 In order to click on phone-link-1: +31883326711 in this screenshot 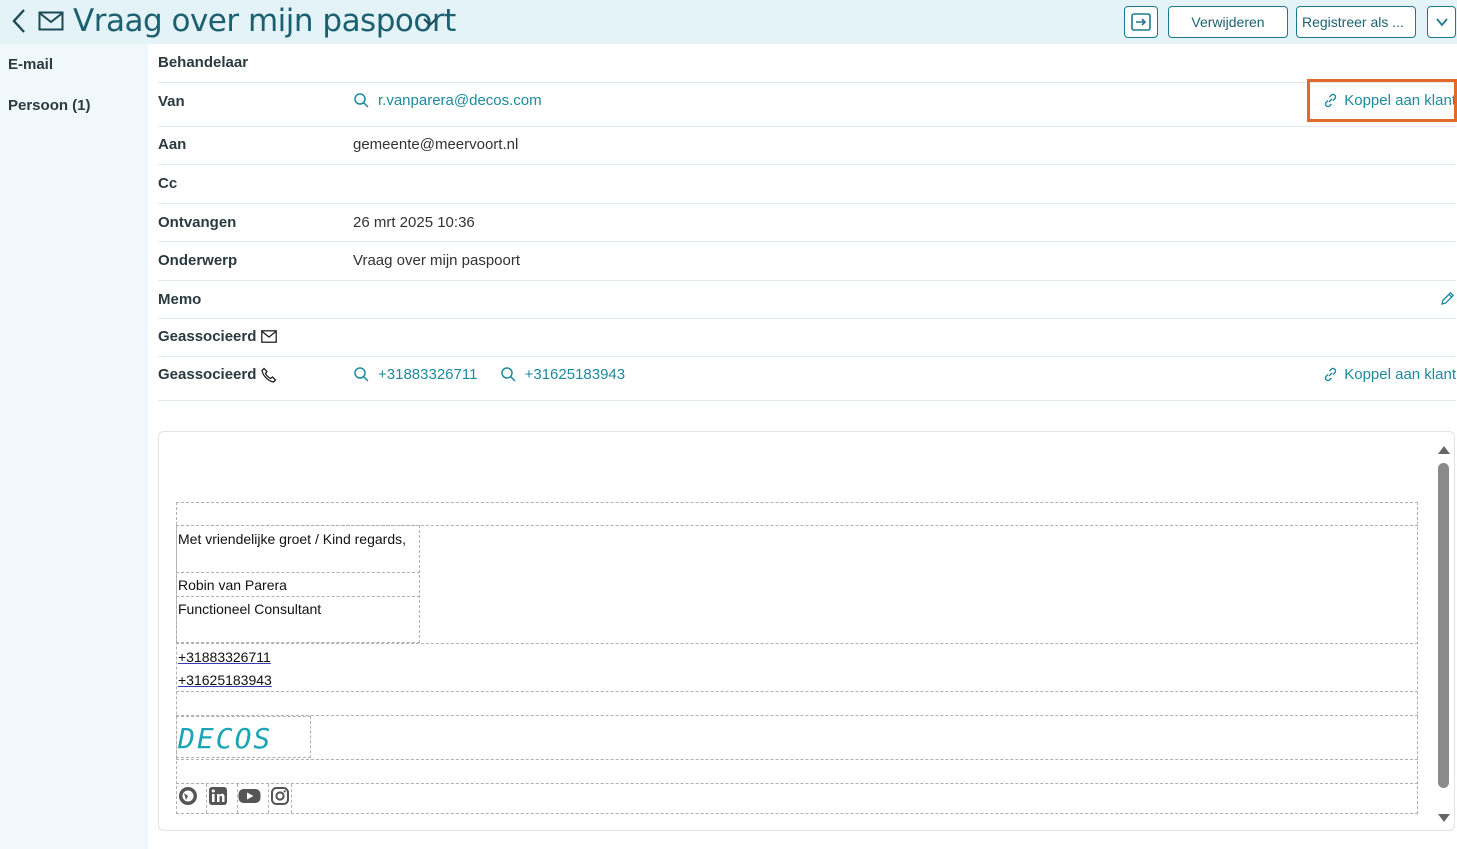, I will do `click(415, 374)`.